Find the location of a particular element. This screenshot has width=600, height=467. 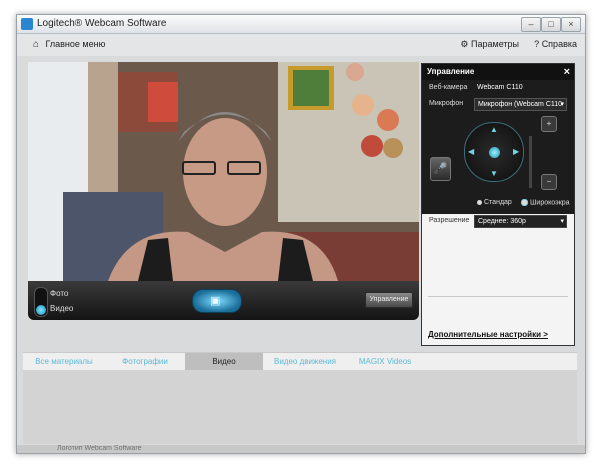

record-video-button: ▣ is located at coordinates (217, 301).